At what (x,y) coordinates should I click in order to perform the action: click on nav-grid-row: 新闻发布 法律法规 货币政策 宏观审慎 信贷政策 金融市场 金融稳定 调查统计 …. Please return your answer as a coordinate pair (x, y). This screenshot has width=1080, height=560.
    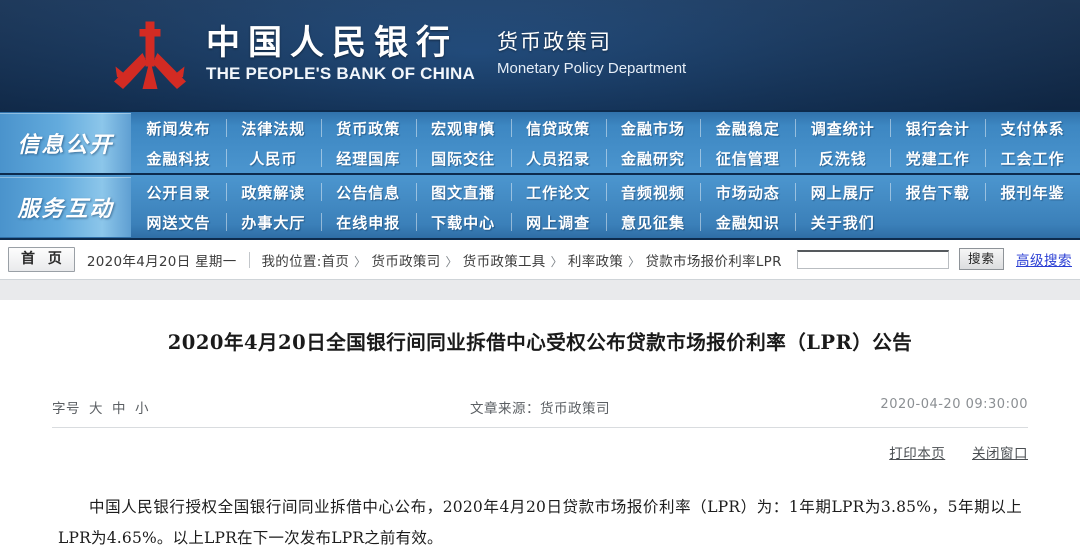
    Looking at the image, I should click on (605, 128).